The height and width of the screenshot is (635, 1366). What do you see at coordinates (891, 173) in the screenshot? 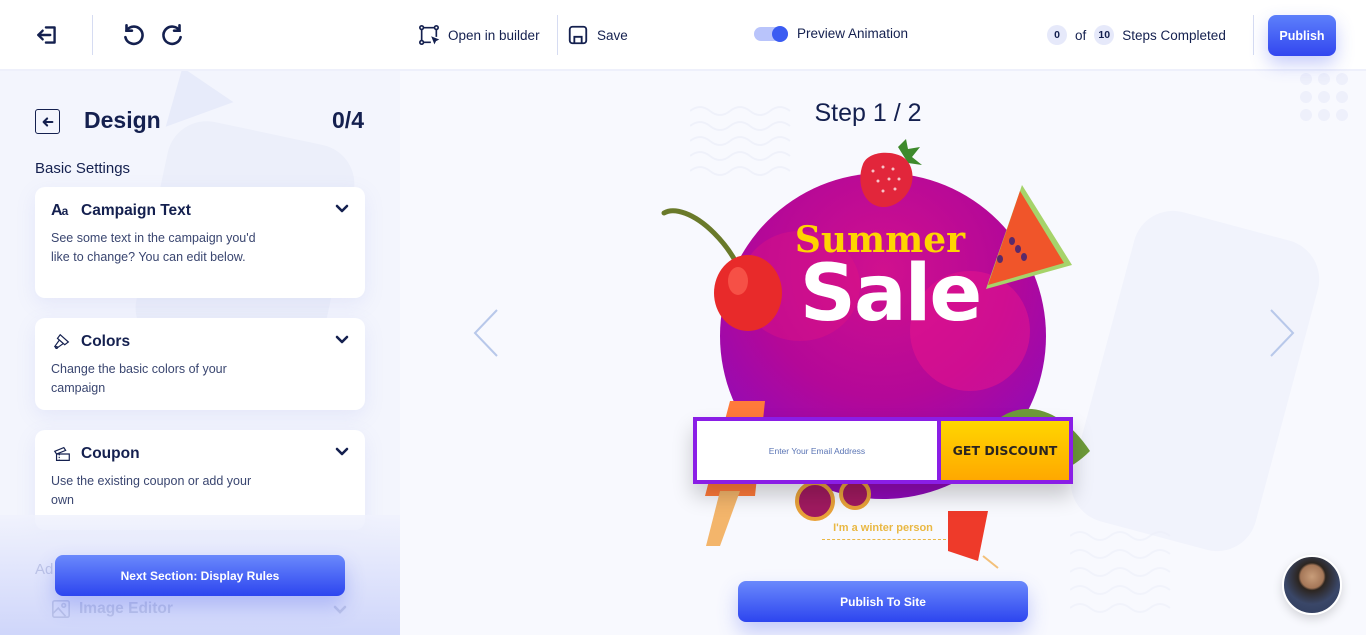
I see `strawberry-illustration` at bounding box center [891, 173].